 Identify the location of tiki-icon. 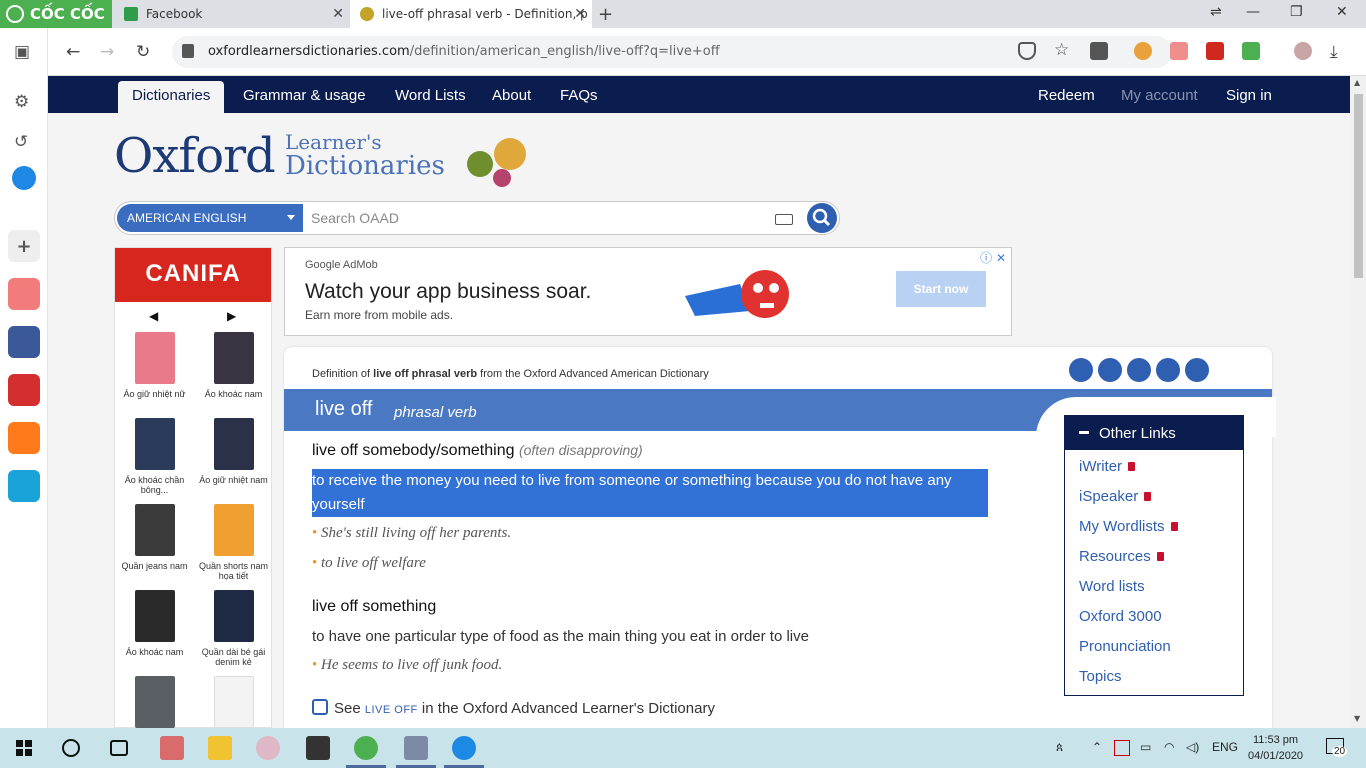
(24, 486).